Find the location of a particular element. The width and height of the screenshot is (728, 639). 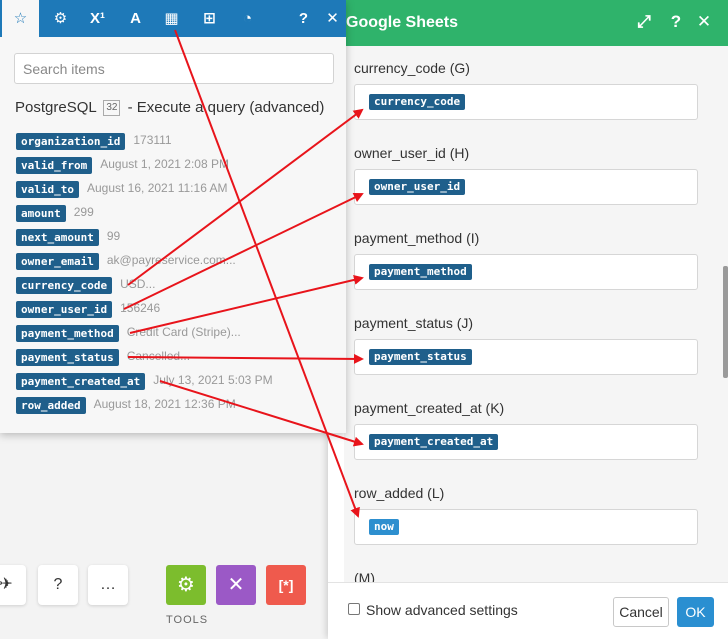

field-label: row_added (L) is located at coordinates (399, 493).